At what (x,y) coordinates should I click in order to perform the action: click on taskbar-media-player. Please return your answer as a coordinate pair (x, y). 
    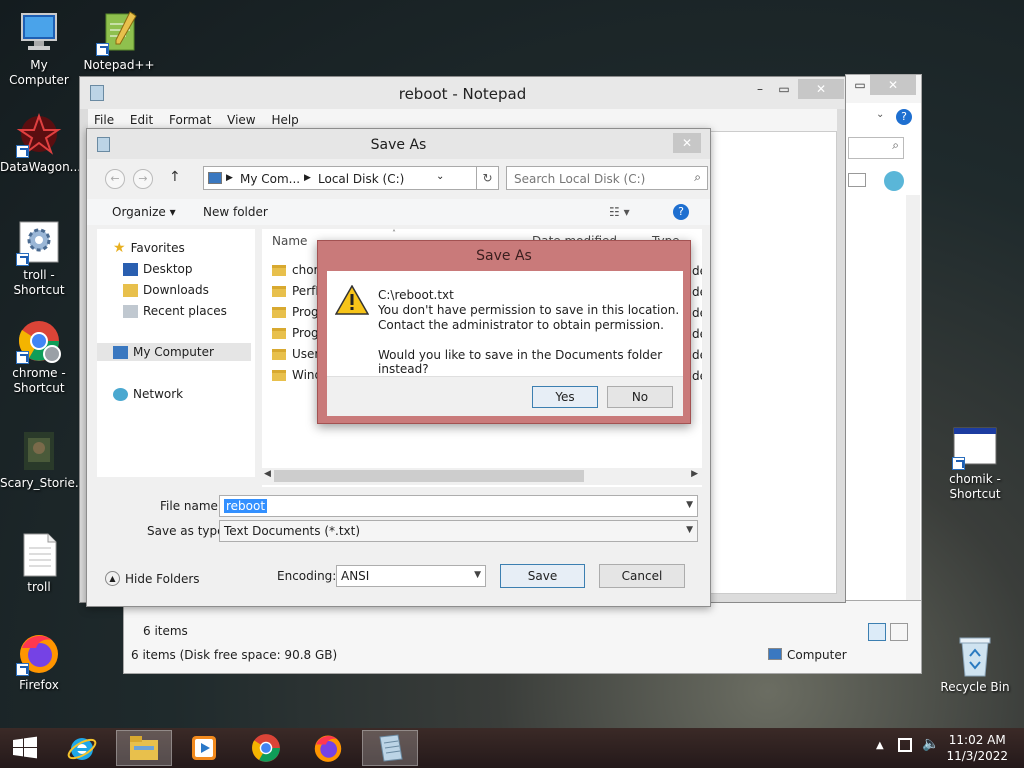
    Looking at the image, I should click on (204, 748).